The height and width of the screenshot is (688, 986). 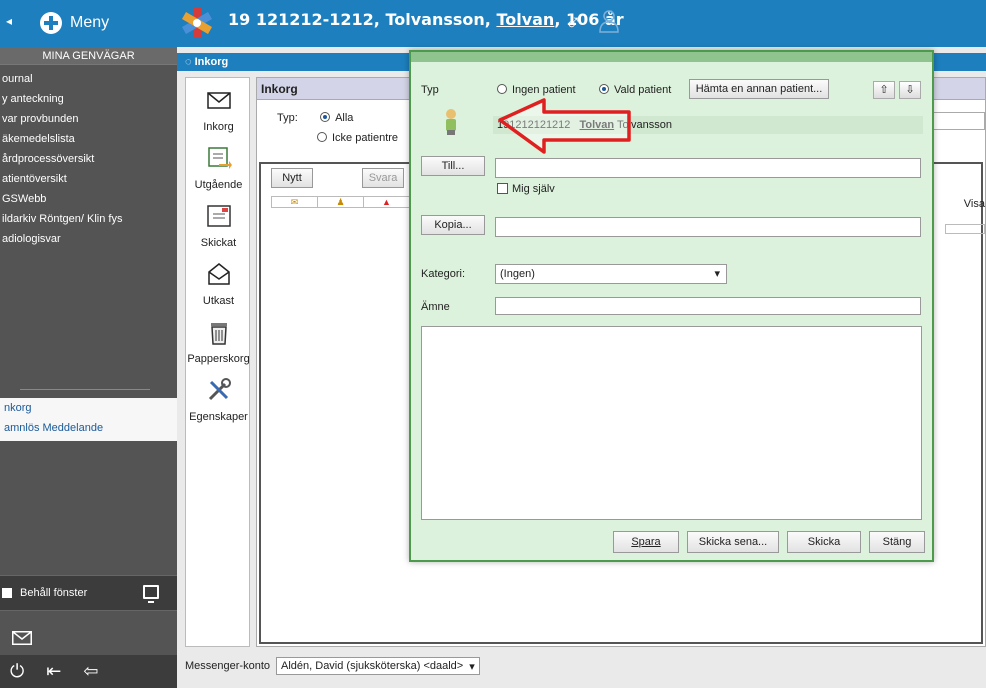 What do you see at coordinates (51, 23) in the screenshot?
I see `plus-icon` at bounding box center [51, 23].